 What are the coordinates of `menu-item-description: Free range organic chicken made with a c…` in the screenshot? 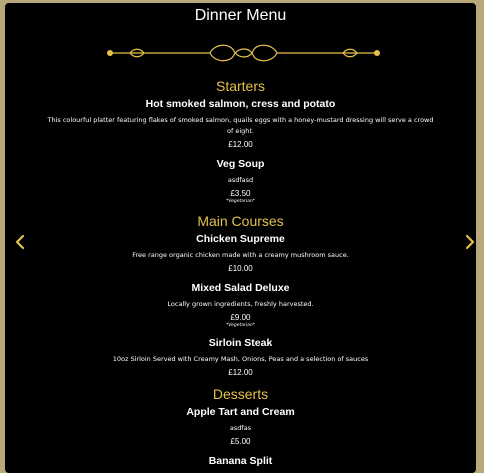 It's located at (240, 255).